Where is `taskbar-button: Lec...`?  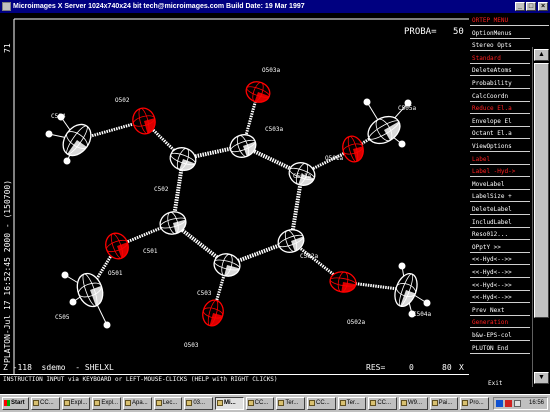 taskbar-button: Lec... is located at coordinates (168, 403).